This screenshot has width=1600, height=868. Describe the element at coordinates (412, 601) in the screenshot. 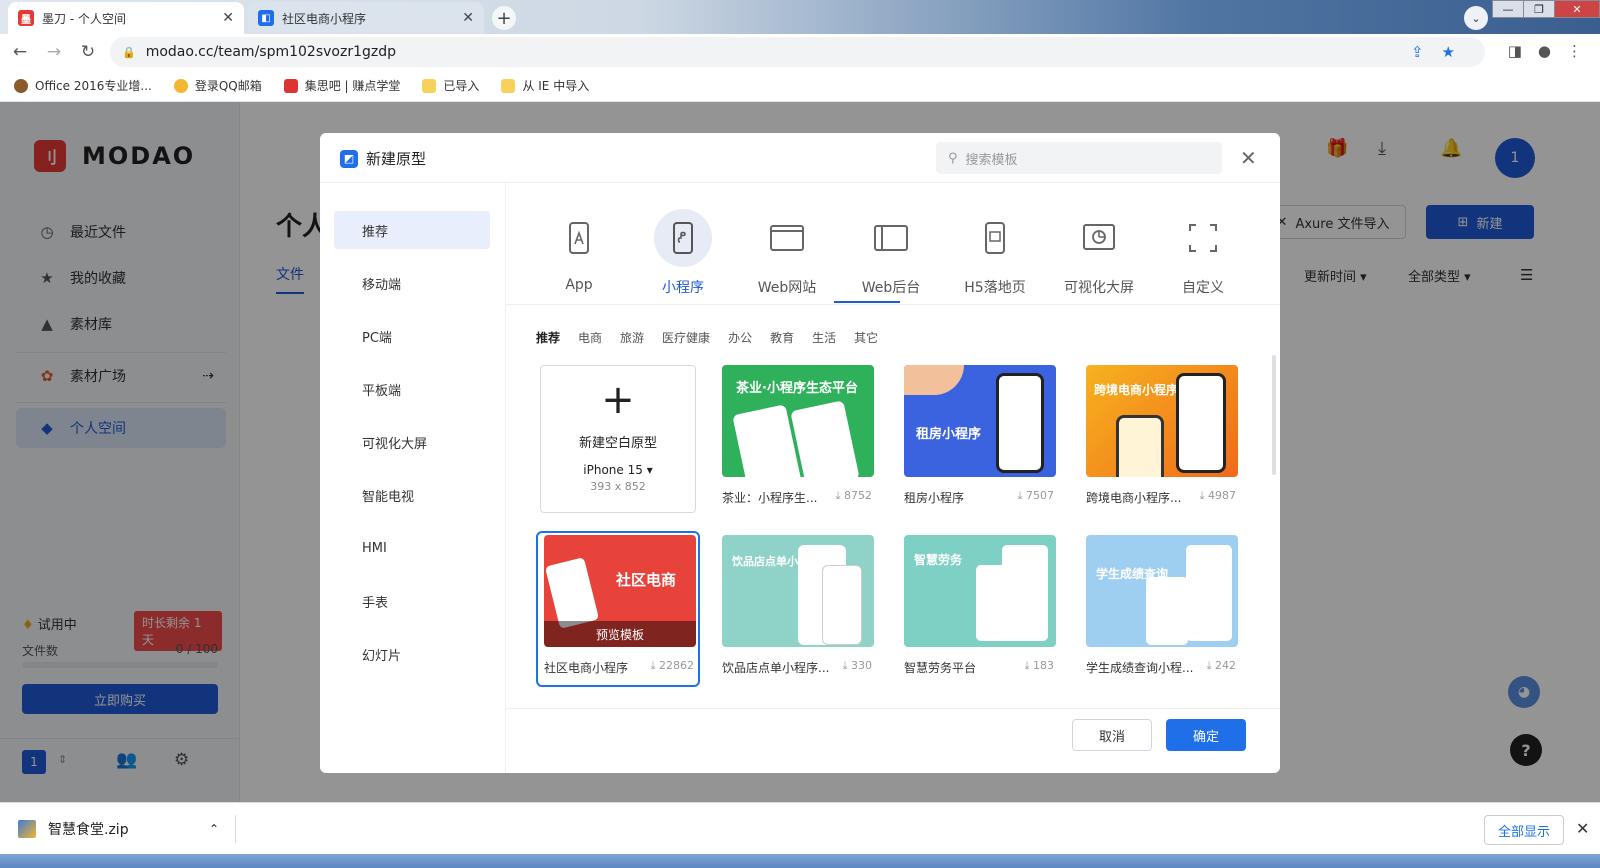

I see `category-watch: 手表` at that location.